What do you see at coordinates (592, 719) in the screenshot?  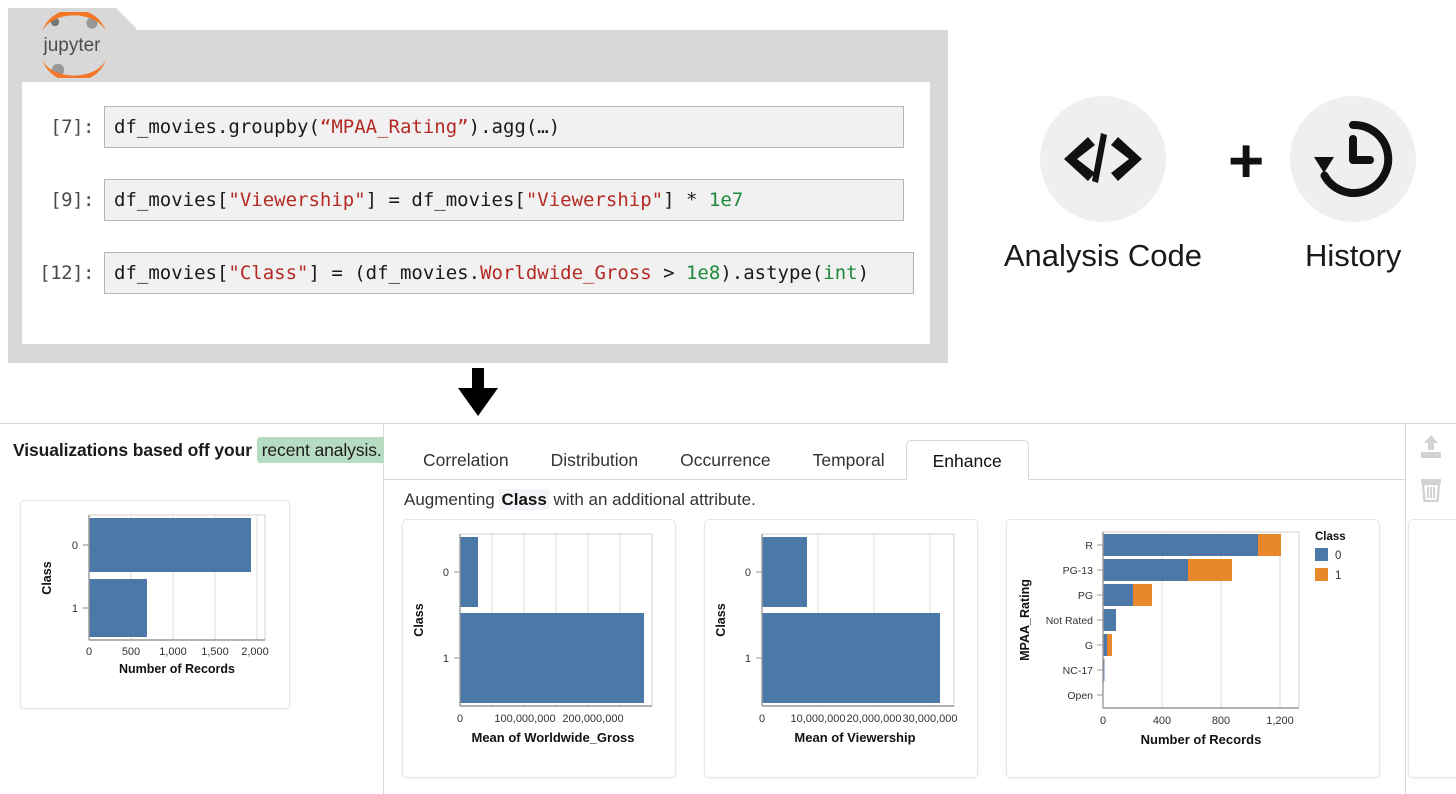 I see `svg-text: 200,000,000` at bounding box center [592, 719].